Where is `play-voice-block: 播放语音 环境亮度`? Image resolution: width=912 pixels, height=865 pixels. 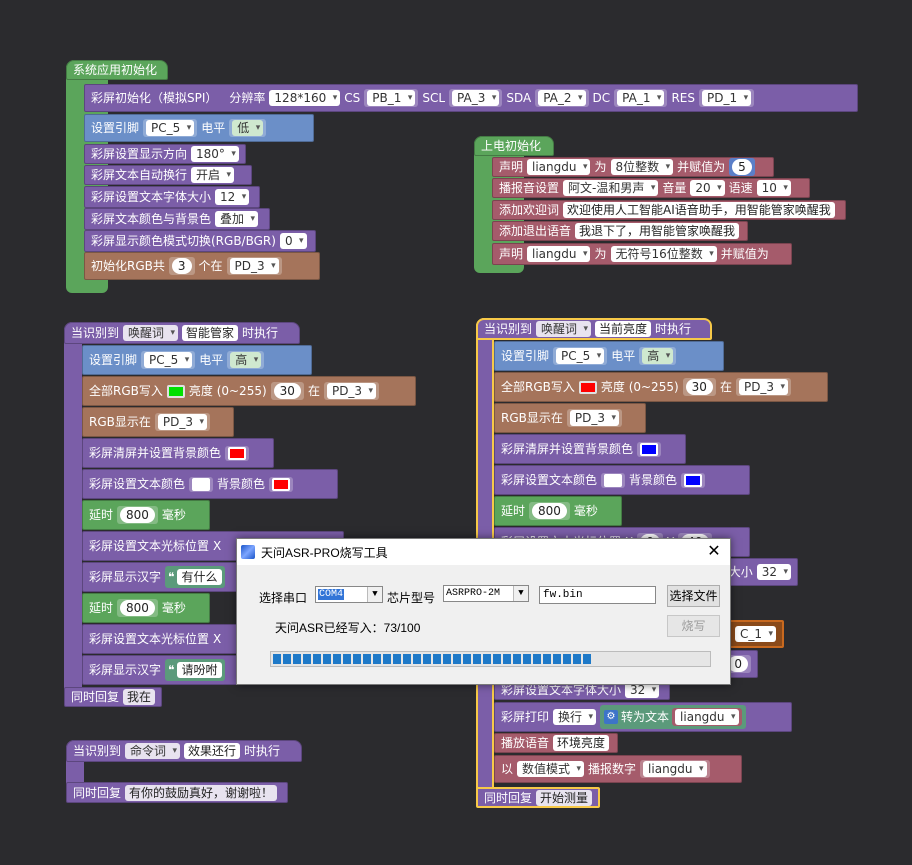 play-voice-block: 播放语音 环境亮度 is located at coordinates (556, 743).